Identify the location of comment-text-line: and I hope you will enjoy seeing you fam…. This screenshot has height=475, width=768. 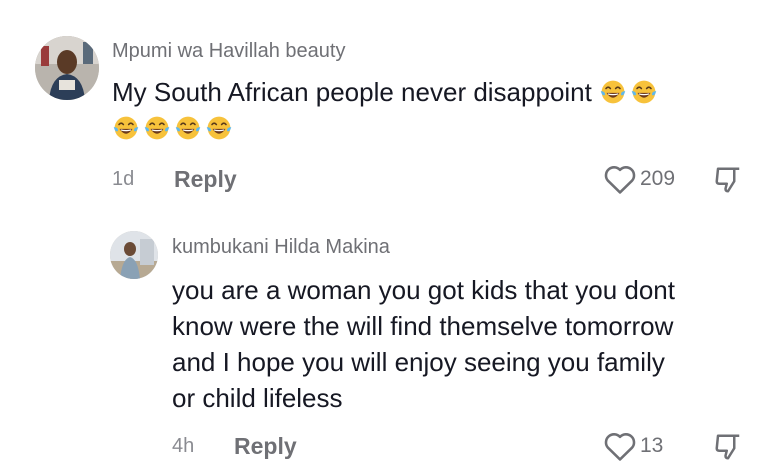
(418, 362).